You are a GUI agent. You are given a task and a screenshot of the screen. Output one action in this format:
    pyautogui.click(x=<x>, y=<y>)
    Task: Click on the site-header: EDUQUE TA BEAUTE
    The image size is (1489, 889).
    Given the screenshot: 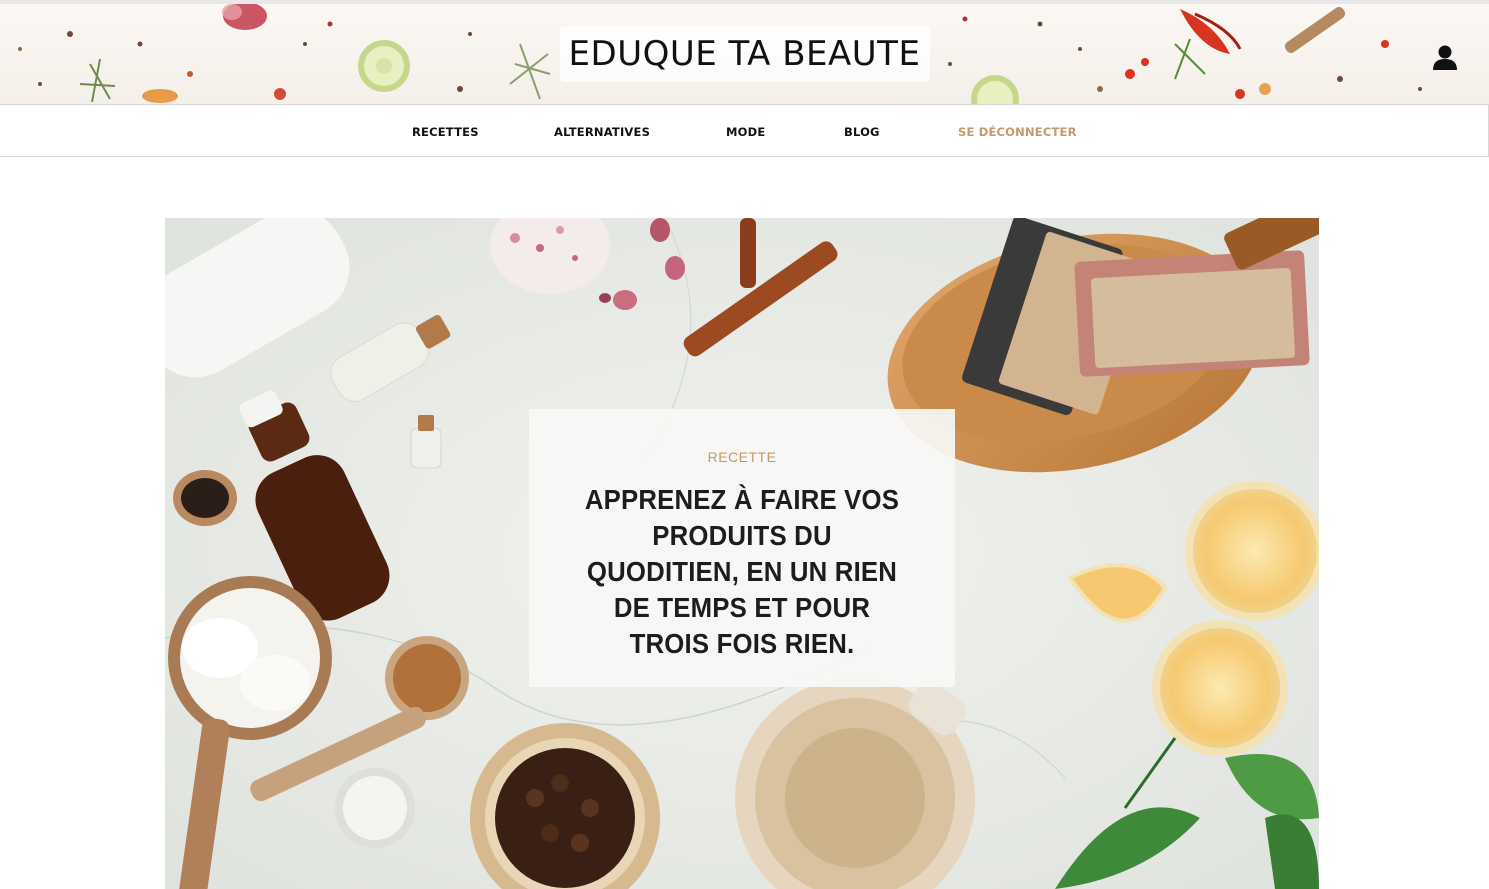 What is the action you would take?
    pyautogui.click(x=744, y=54)
    